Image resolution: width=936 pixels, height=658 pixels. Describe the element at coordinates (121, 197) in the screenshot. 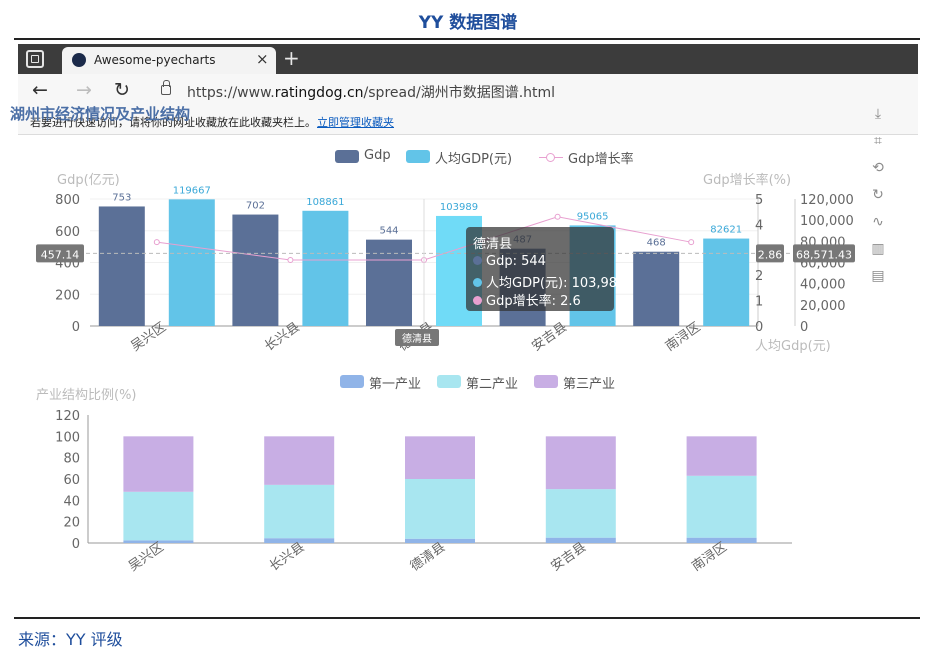

I see `data-label-gdp: 753` at that location.